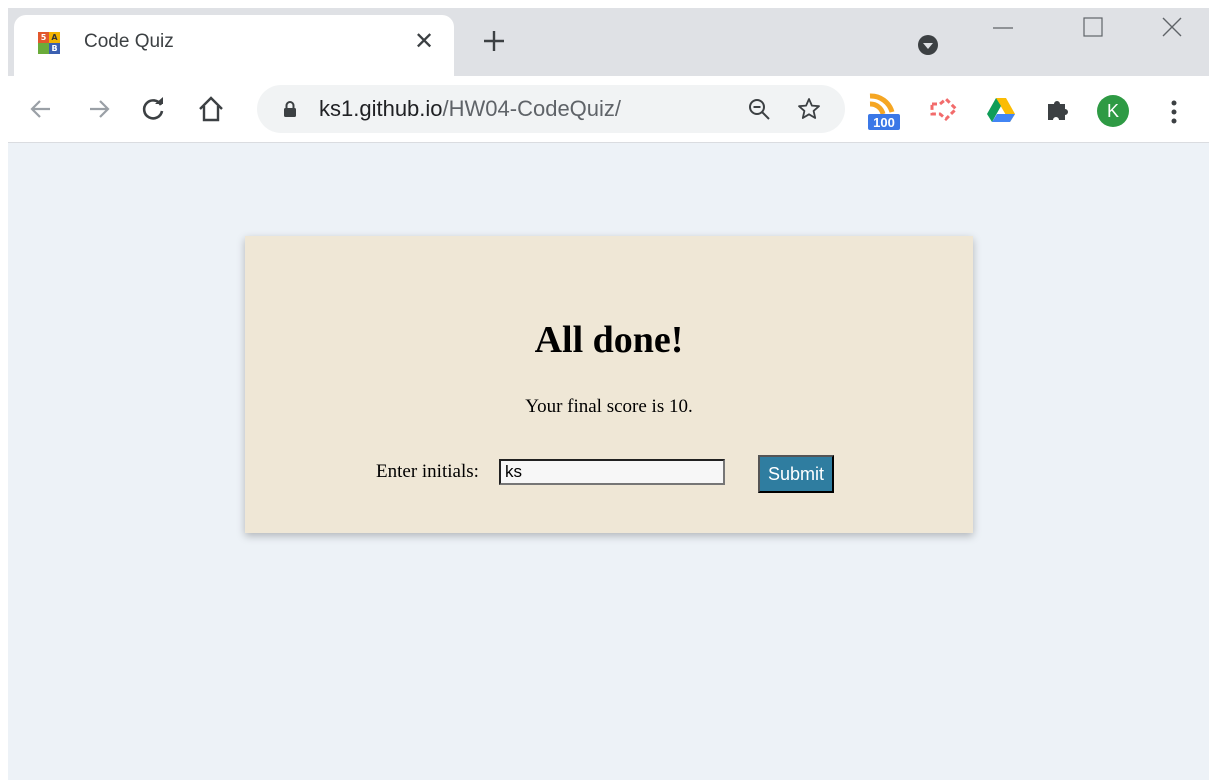 The image size is (1209, 780). I want to click on tab-search-icon, so click(928, 45).